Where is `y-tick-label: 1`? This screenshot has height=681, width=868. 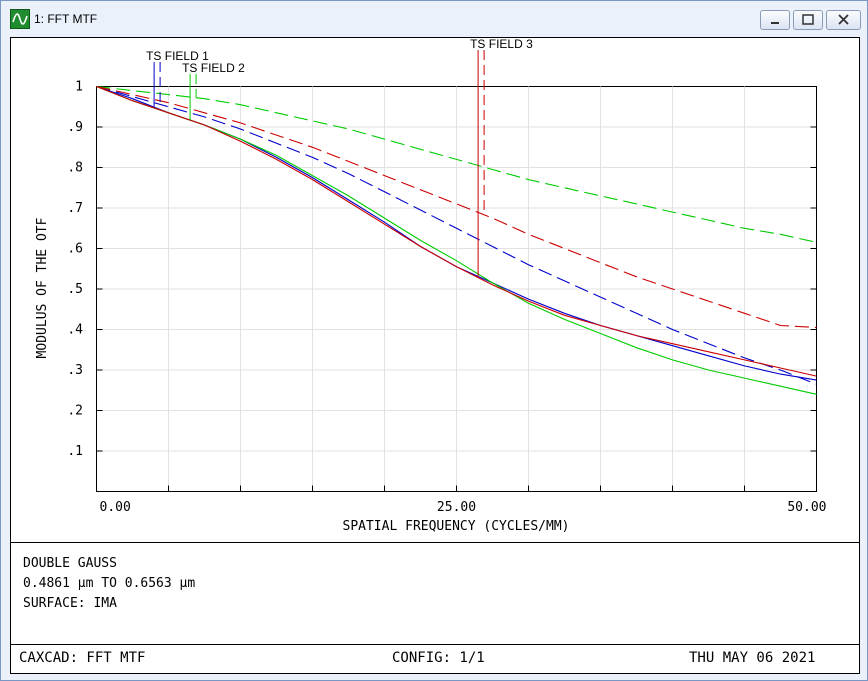
y-tick-label: 1 is located at coordinates (79, 87).